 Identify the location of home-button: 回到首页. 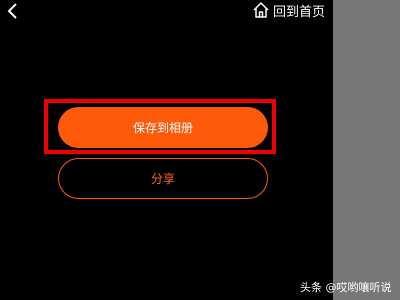
(288, 10).